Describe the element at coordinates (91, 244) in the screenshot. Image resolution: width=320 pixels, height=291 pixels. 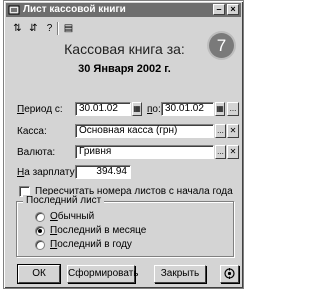
I see `radio-last-in-year-label: Последний в году` at that location.